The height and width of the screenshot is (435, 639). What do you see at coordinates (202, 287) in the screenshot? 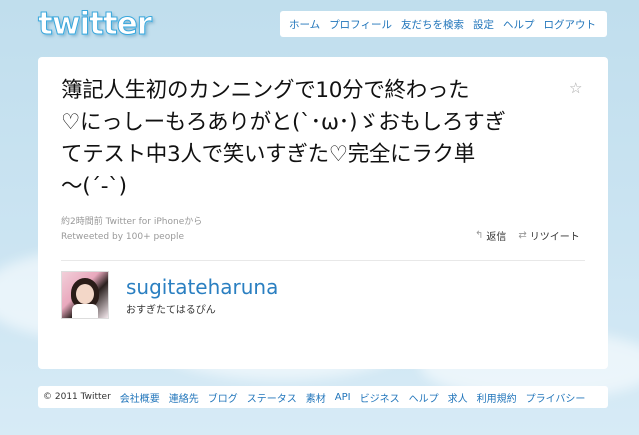
I see `screen-name-link: sugitateharuna` at bounding box center [202, 287].